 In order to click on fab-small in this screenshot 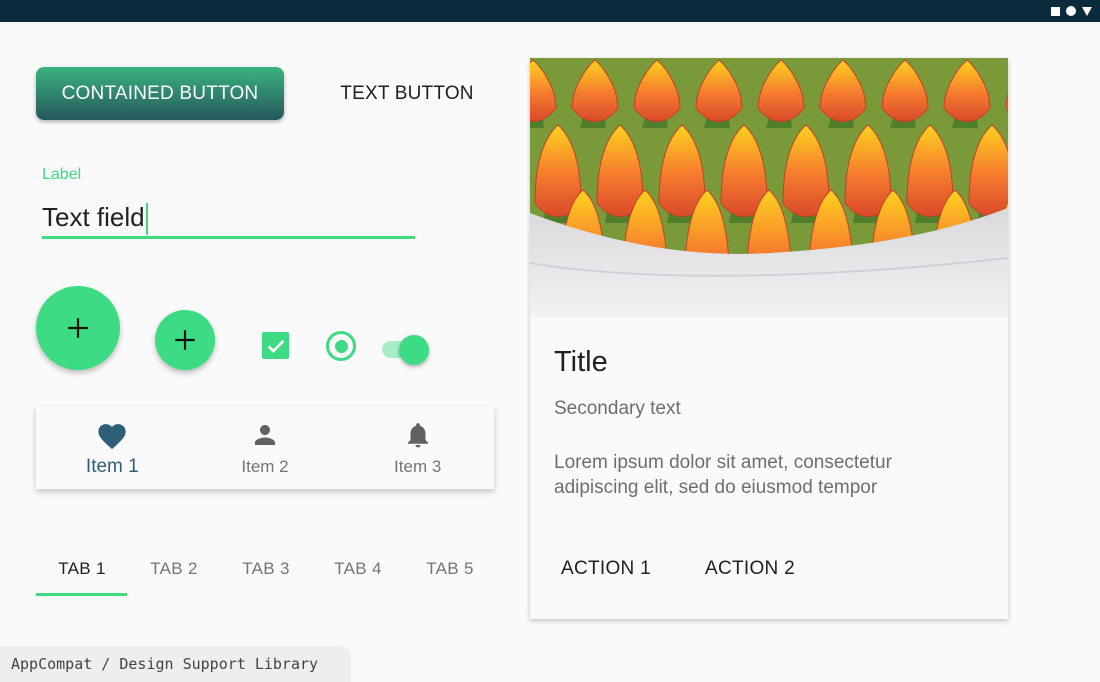, I will do `click(185, 340)`.